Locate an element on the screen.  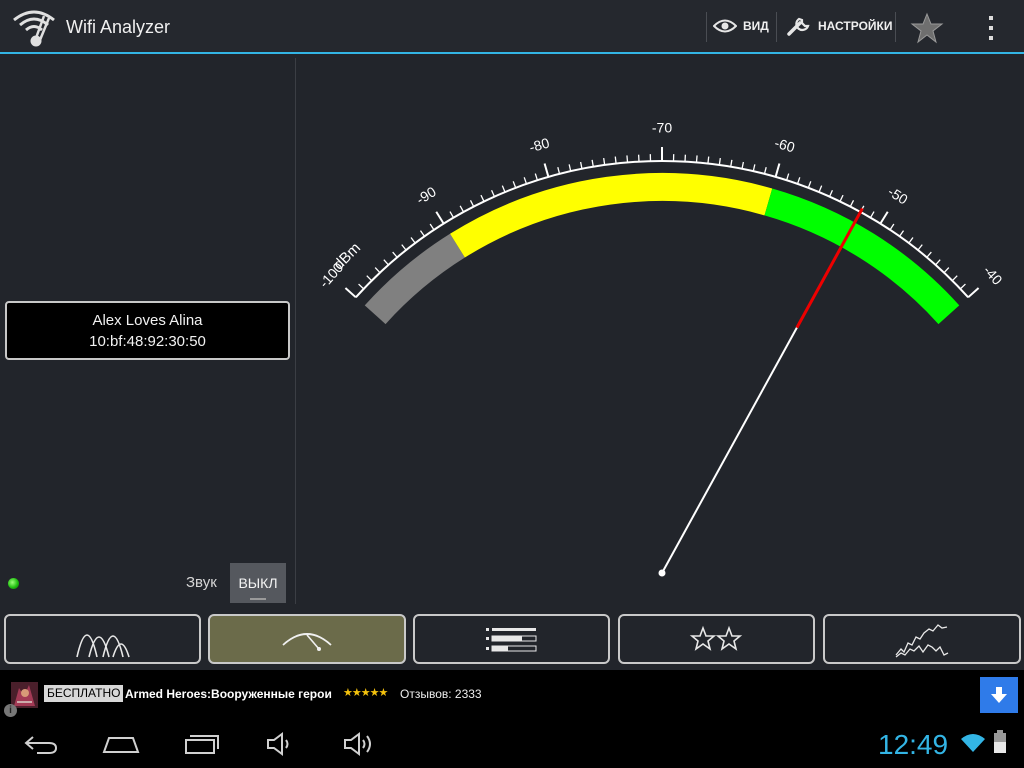
view-label: ВИД is located at coordinates (756, 26).